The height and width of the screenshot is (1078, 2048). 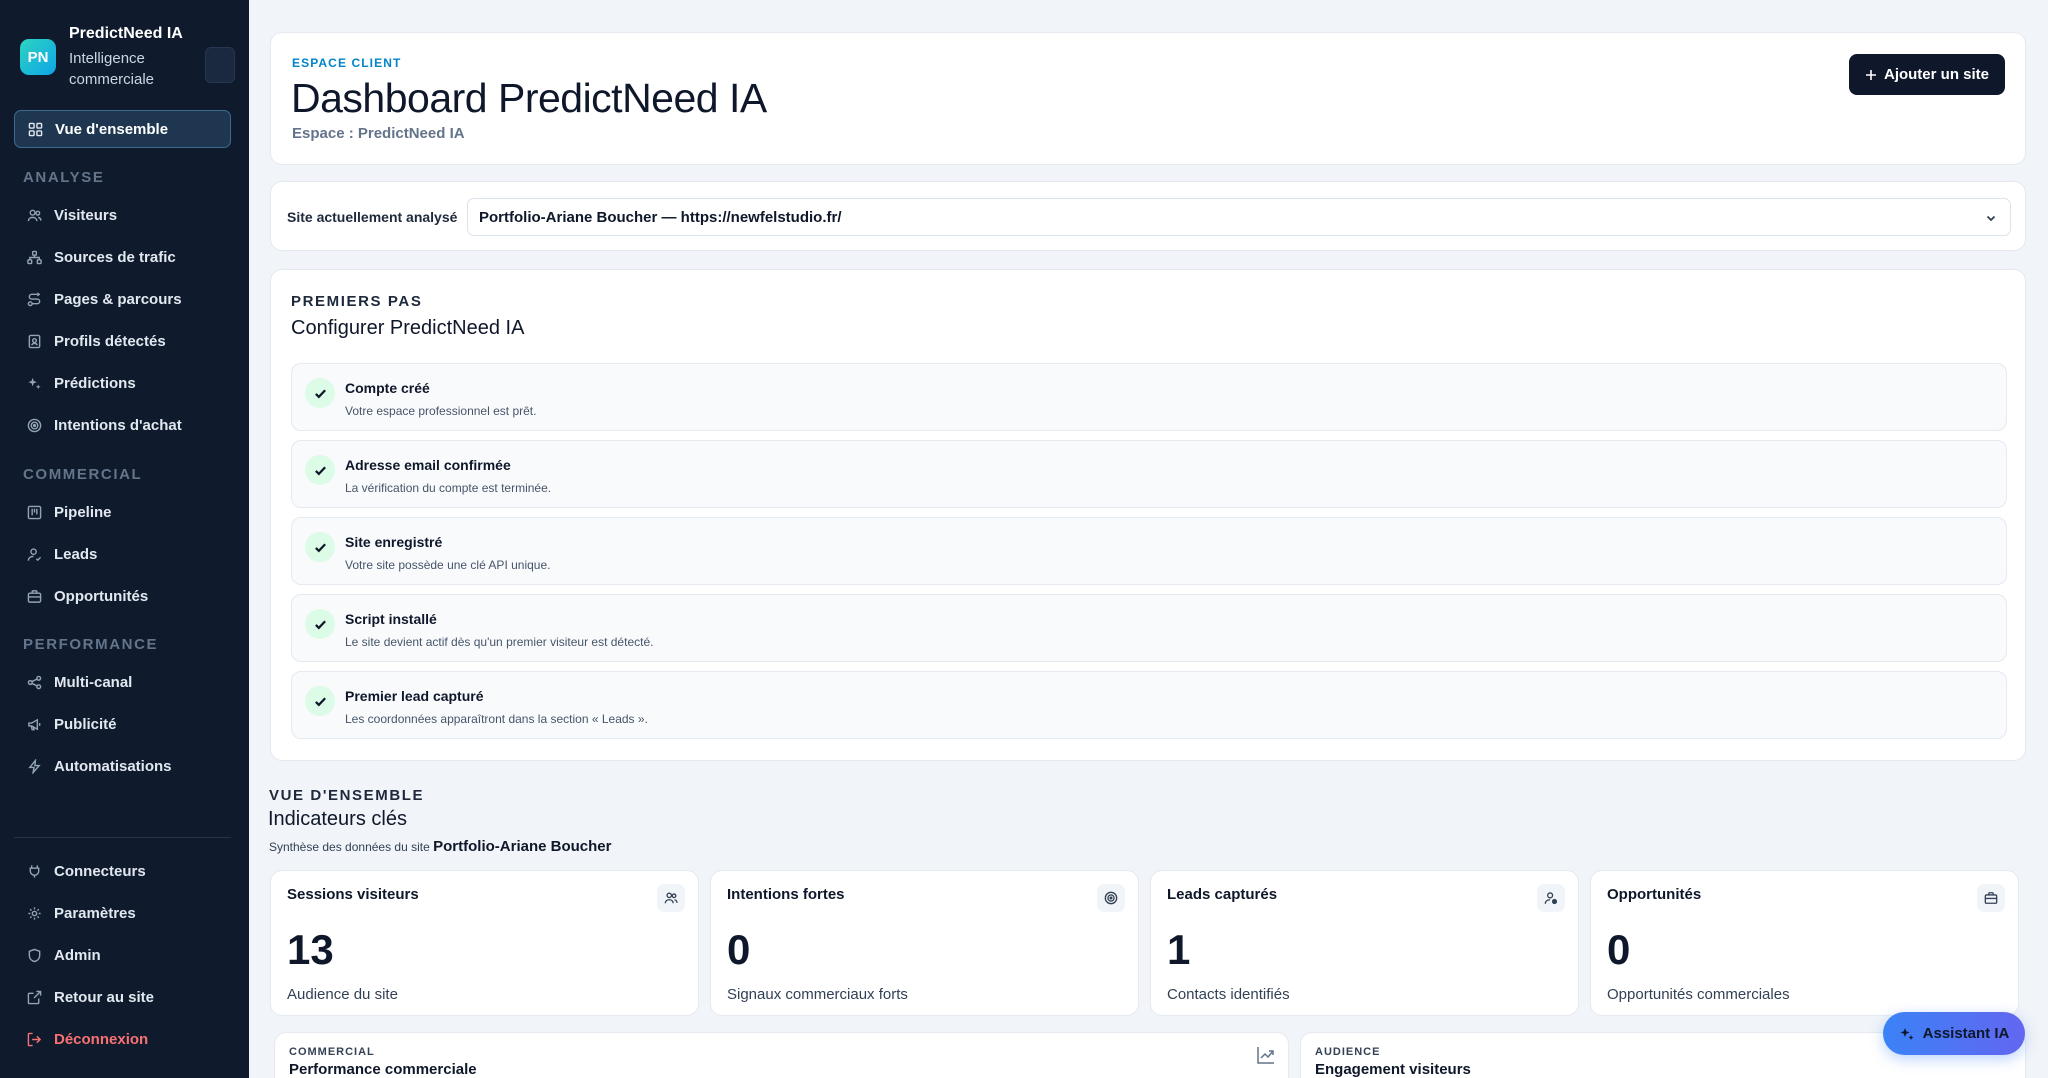 What do you see at coordinates (1364, 943) in the screenshot?
I see `kpi-card-leads: Leads capturés 1 Contacts identifiés` at bounding box center [1364, 943].